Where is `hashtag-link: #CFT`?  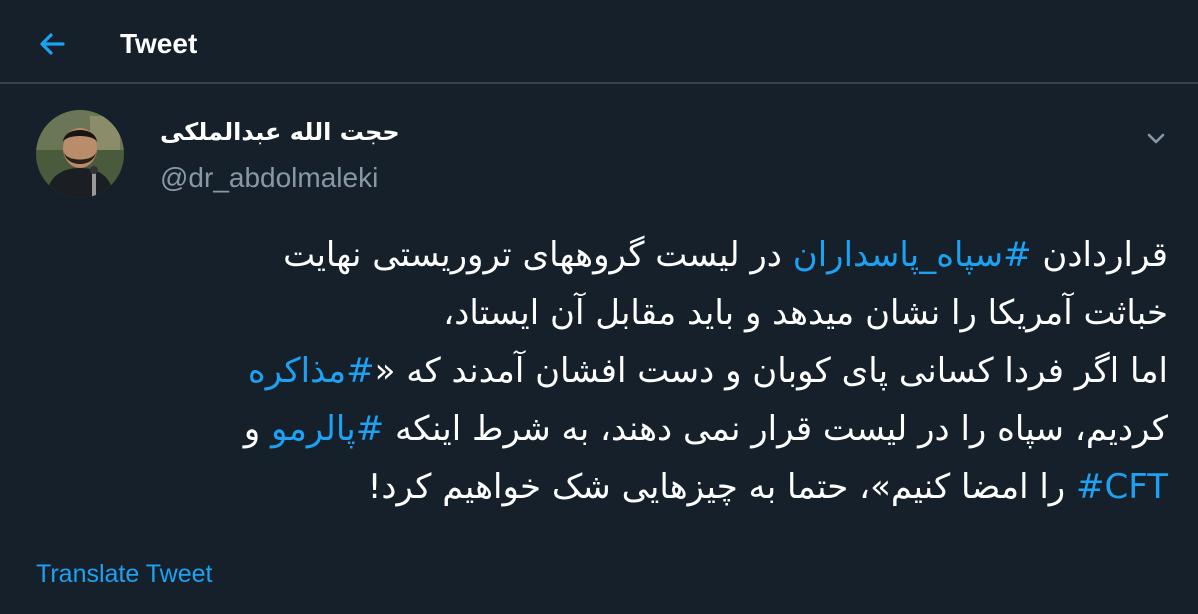
hashtag-link: #CFT is located at coordinates (1122, 487).